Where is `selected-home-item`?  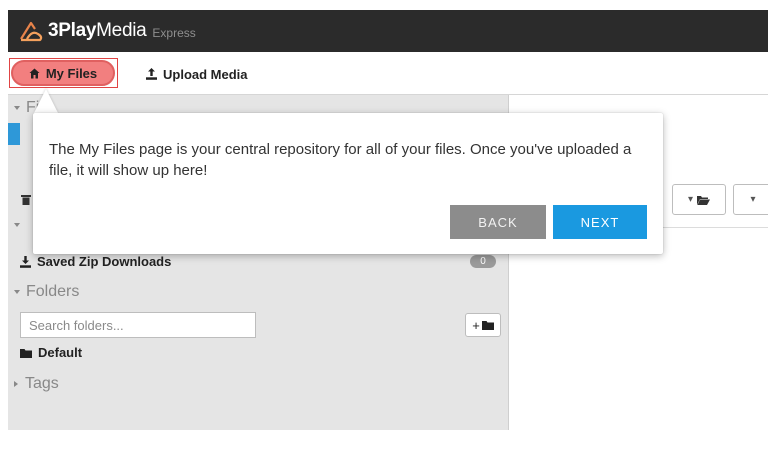 selected-home-item is located at coordinates (14, 134).